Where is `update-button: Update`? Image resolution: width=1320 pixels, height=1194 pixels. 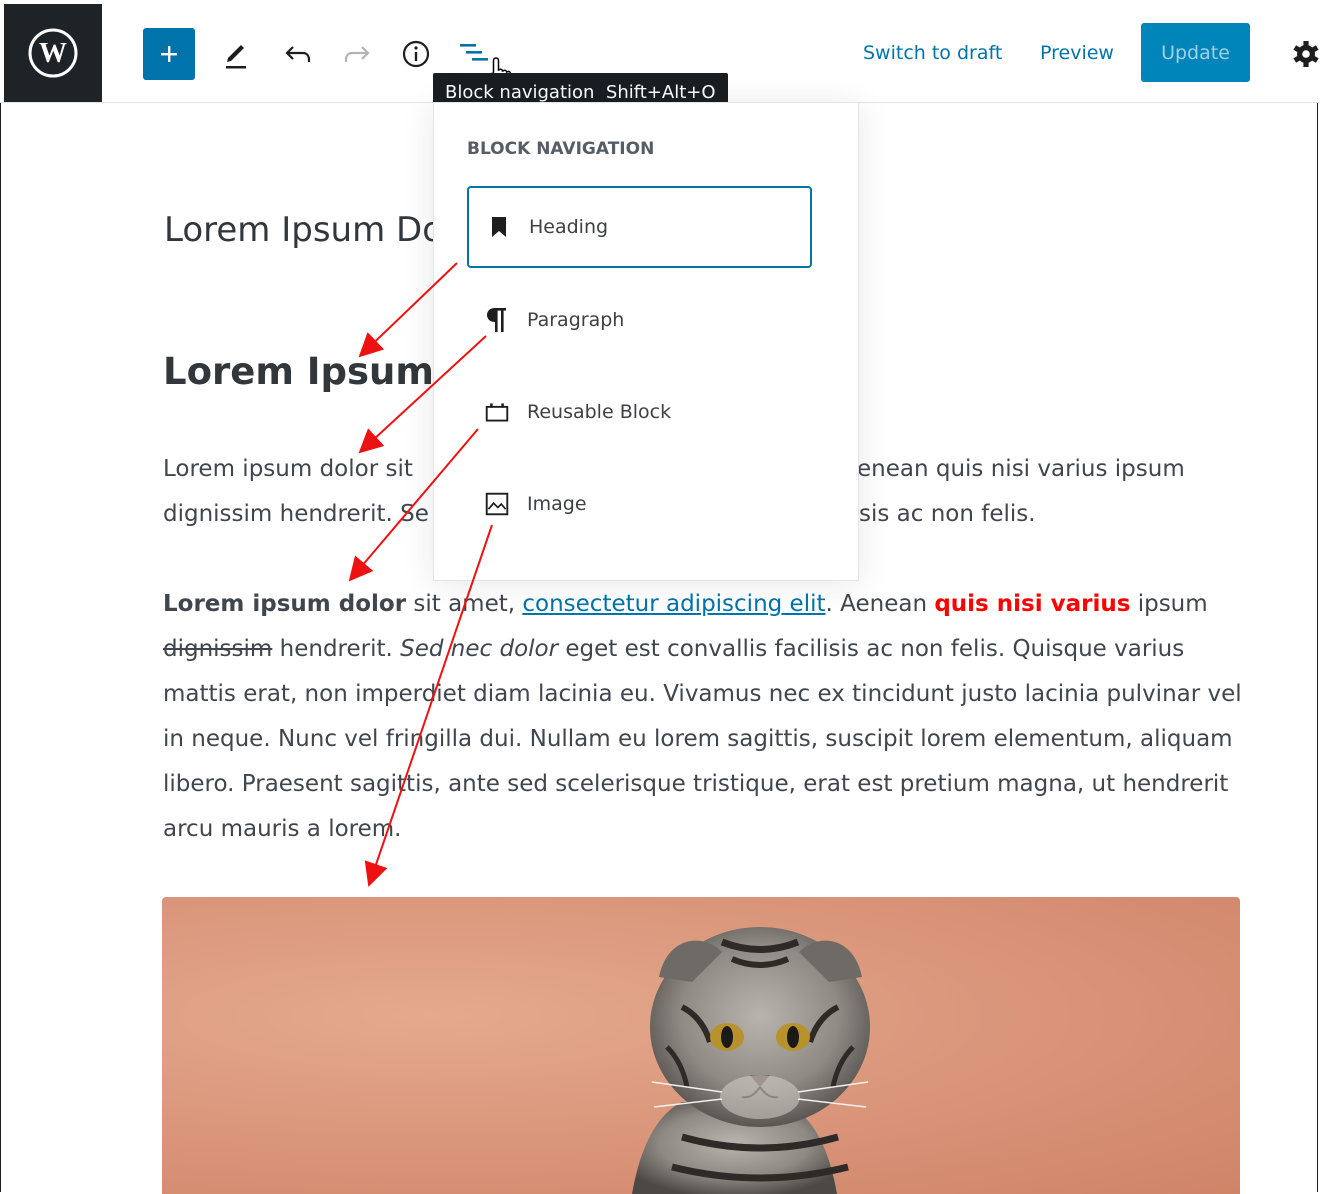 update-button: Update is located at coordinates (1195, 52).